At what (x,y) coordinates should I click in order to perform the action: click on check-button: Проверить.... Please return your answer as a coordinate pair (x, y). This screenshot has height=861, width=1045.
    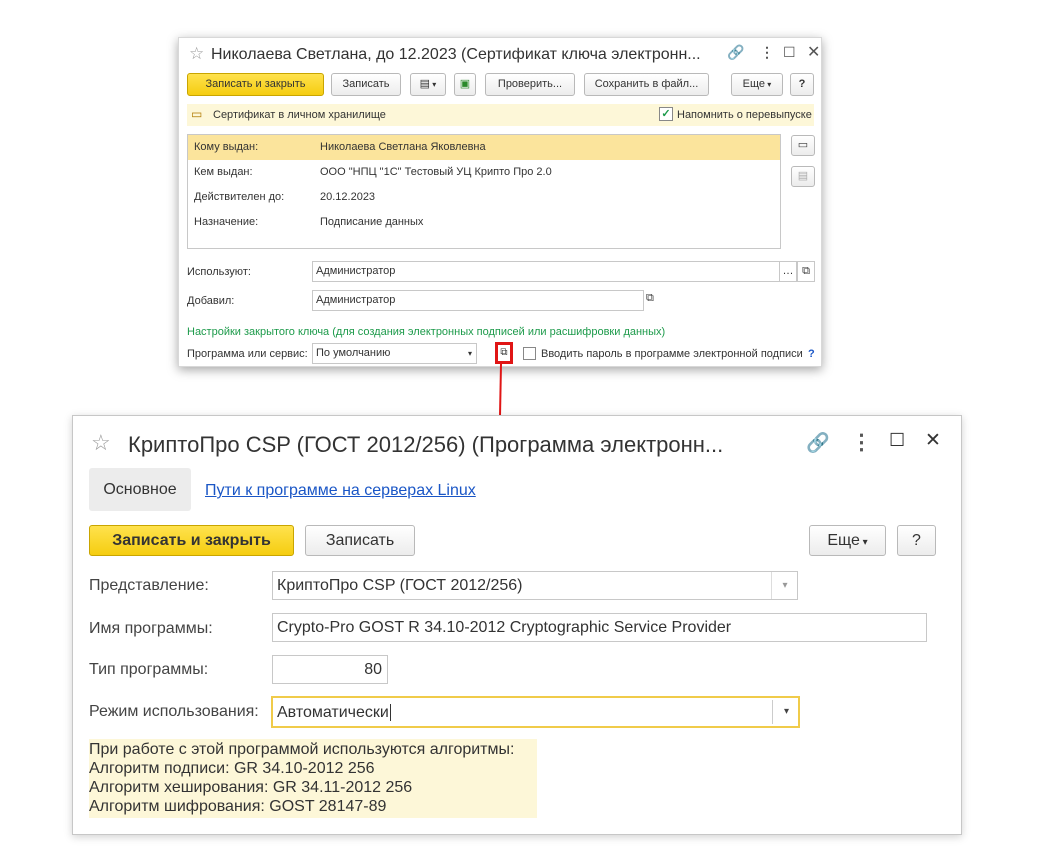
    Looking at the image, I should click on (530, 84).